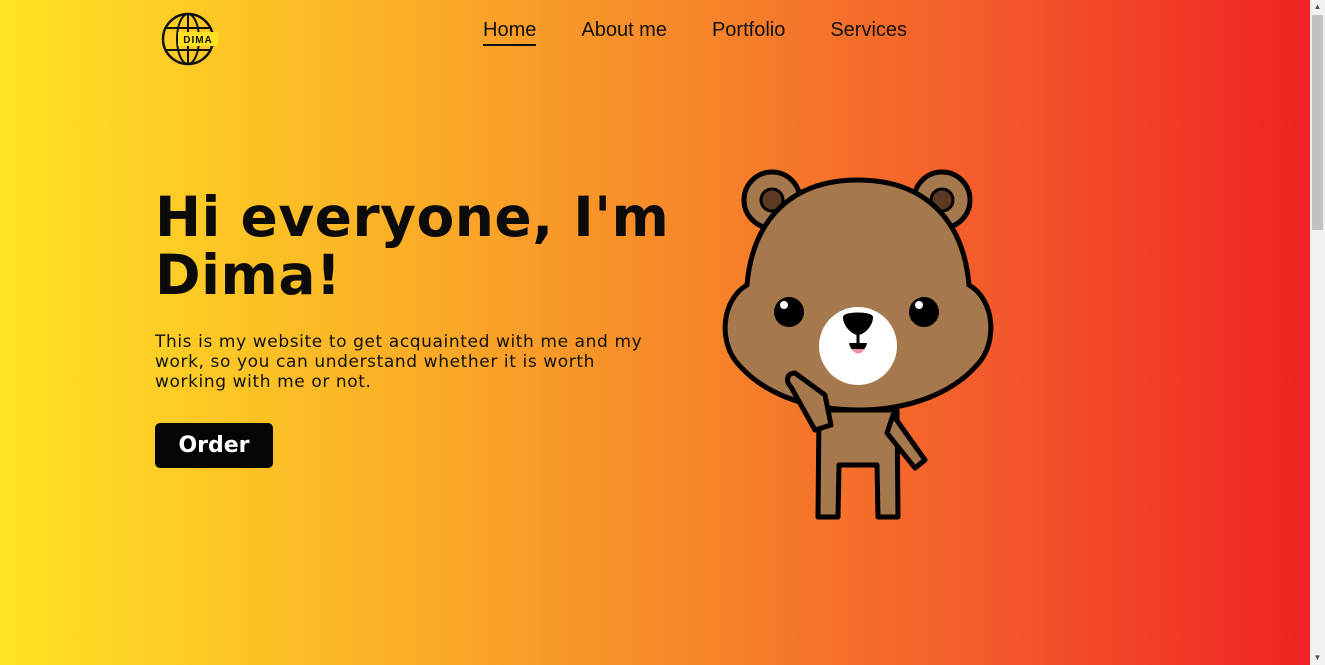 The image size is (1325, 665). I want to click on arrow-down-icon: ▼, so click(1317, 658).